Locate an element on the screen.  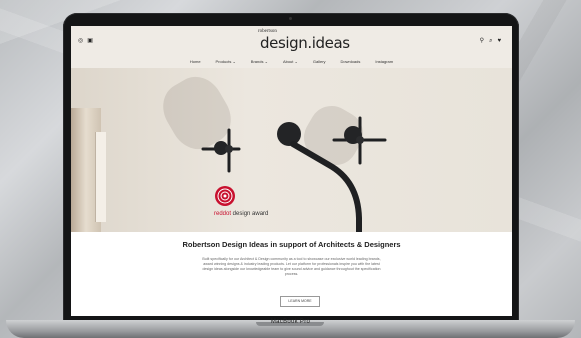
award-caption: reddot design award is located at coordinates (241, 214).